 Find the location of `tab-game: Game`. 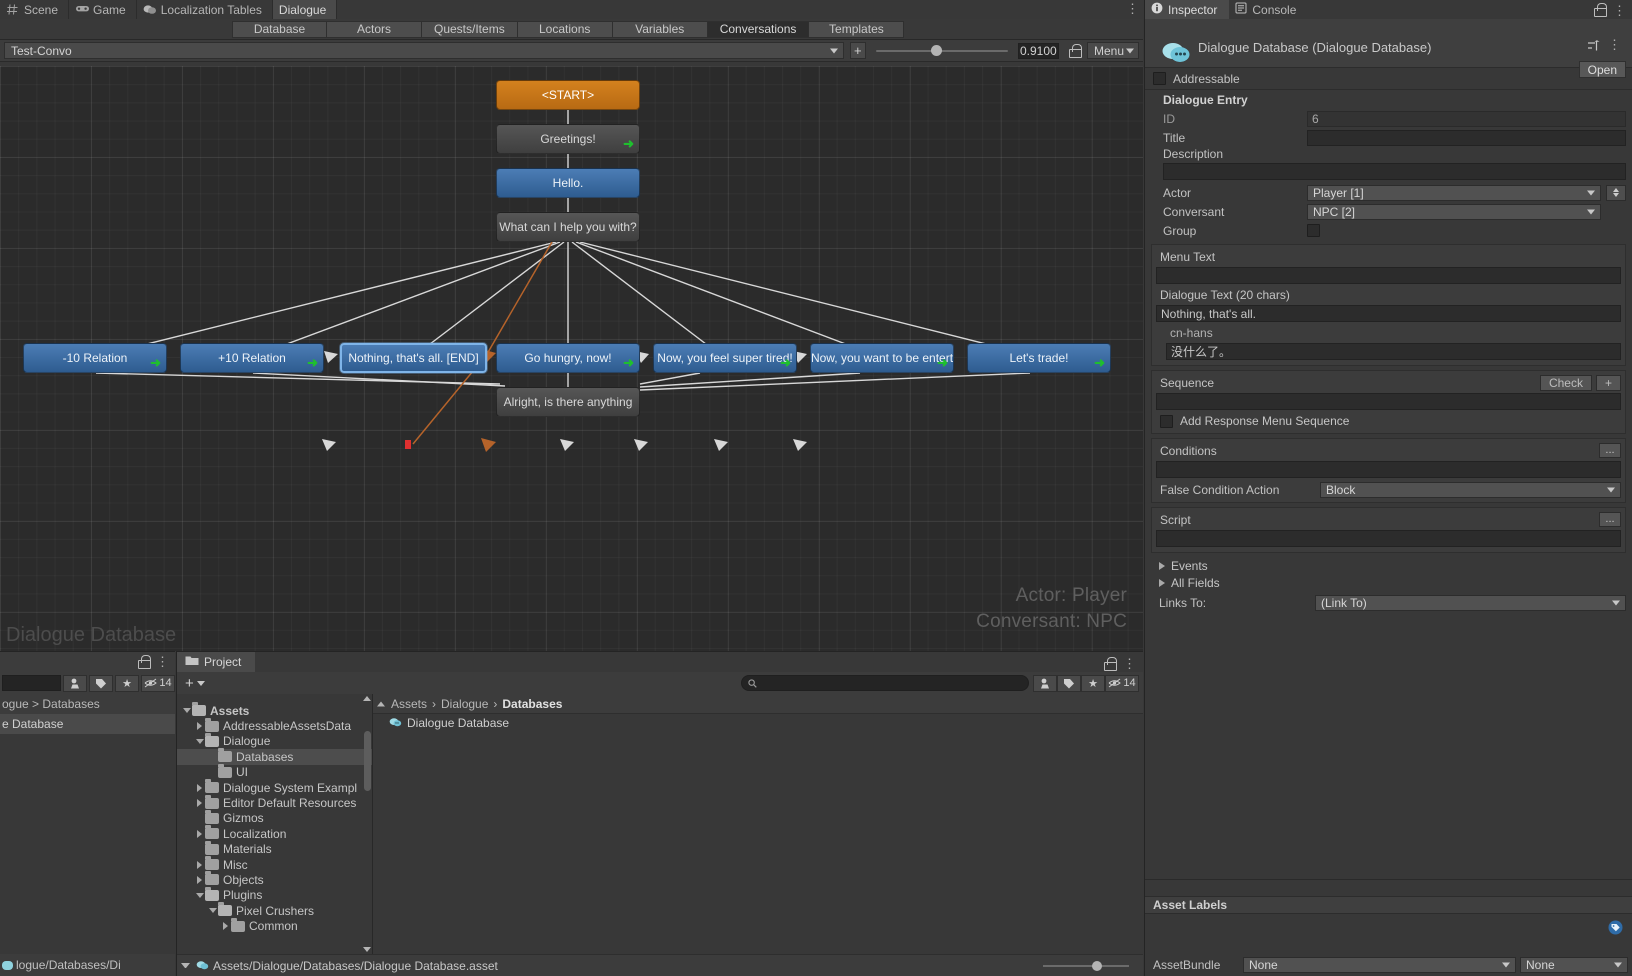

tab-game: Game is located at coordinates (103, 9).